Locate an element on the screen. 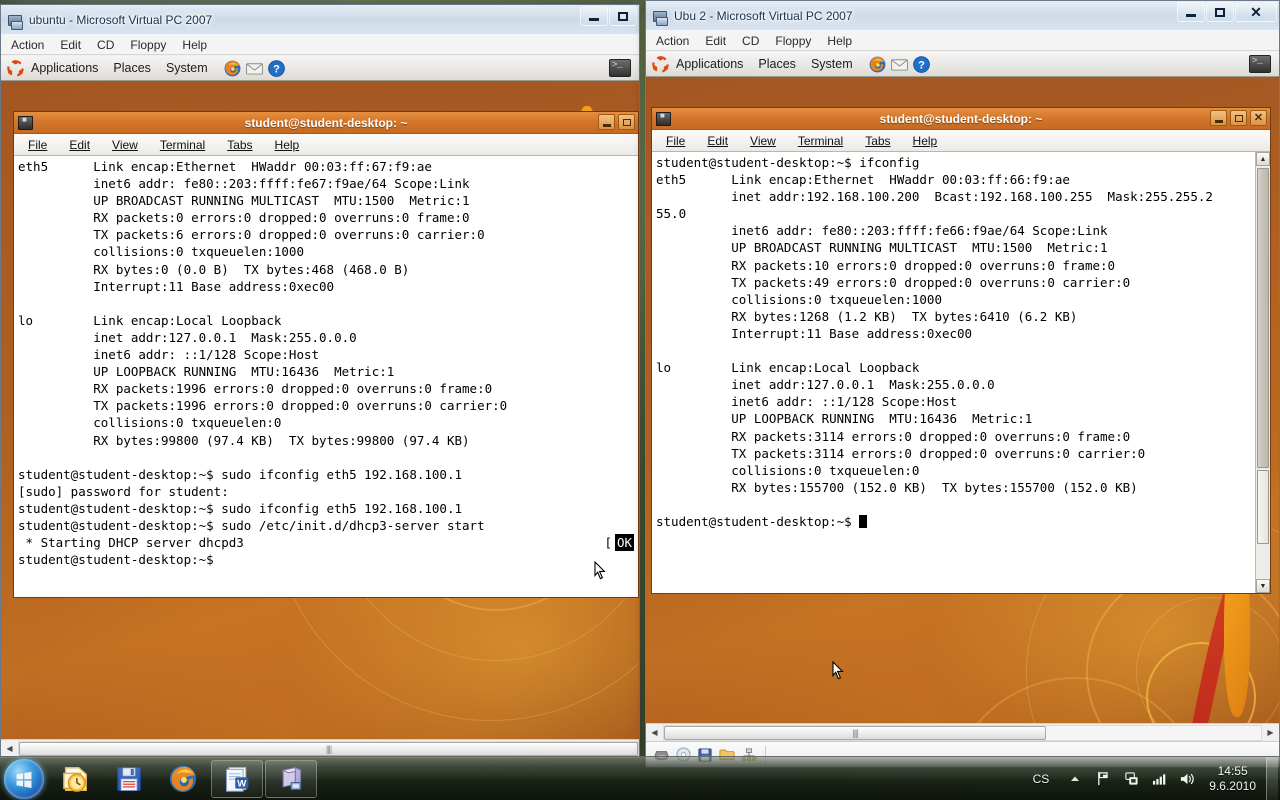 The height and width of the screenshot is (800, 1280). signal-bars-icon is located at coordinates (1159, 779).